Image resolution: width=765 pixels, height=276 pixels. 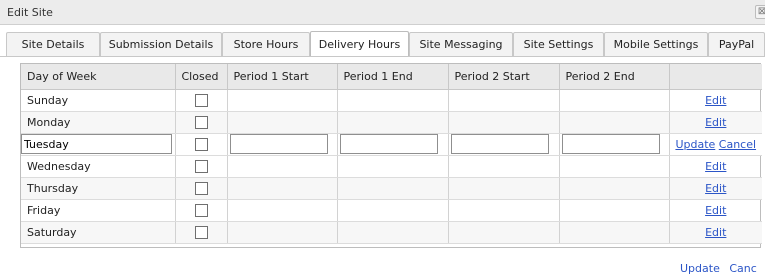 I want to click on table-row: Friday Edit, so click(x=391, y=210).